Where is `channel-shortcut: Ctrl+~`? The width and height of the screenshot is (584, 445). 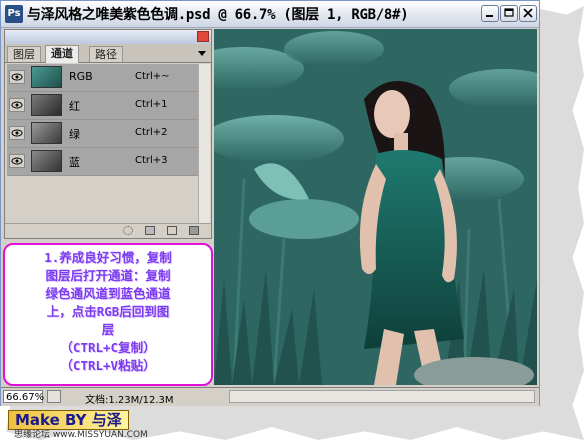 channel-shortcut: Ctrl+~ is located at coordinates (152, 76).